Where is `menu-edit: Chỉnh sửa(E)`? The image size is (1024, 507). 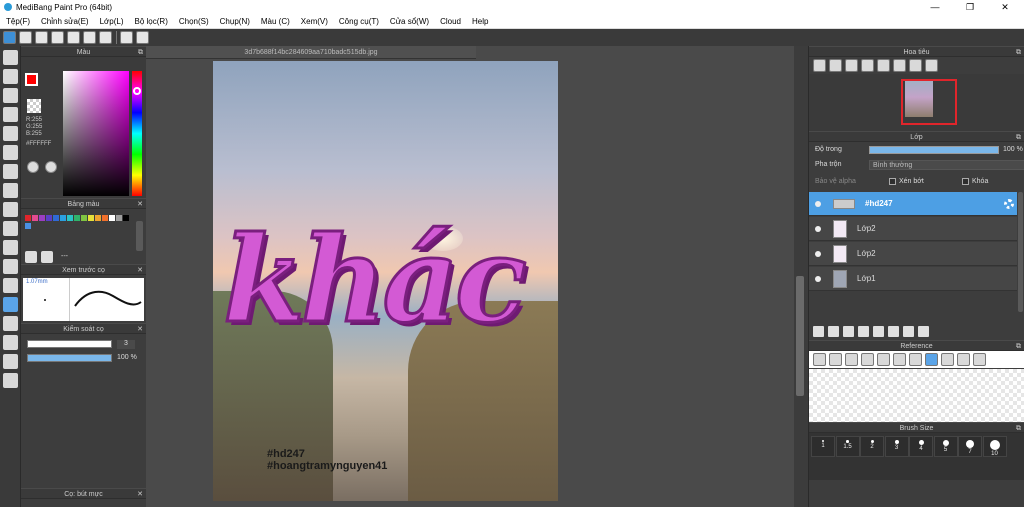
menu-edit: Chỉnh sửa(E) is located at coordinates (65, 21).